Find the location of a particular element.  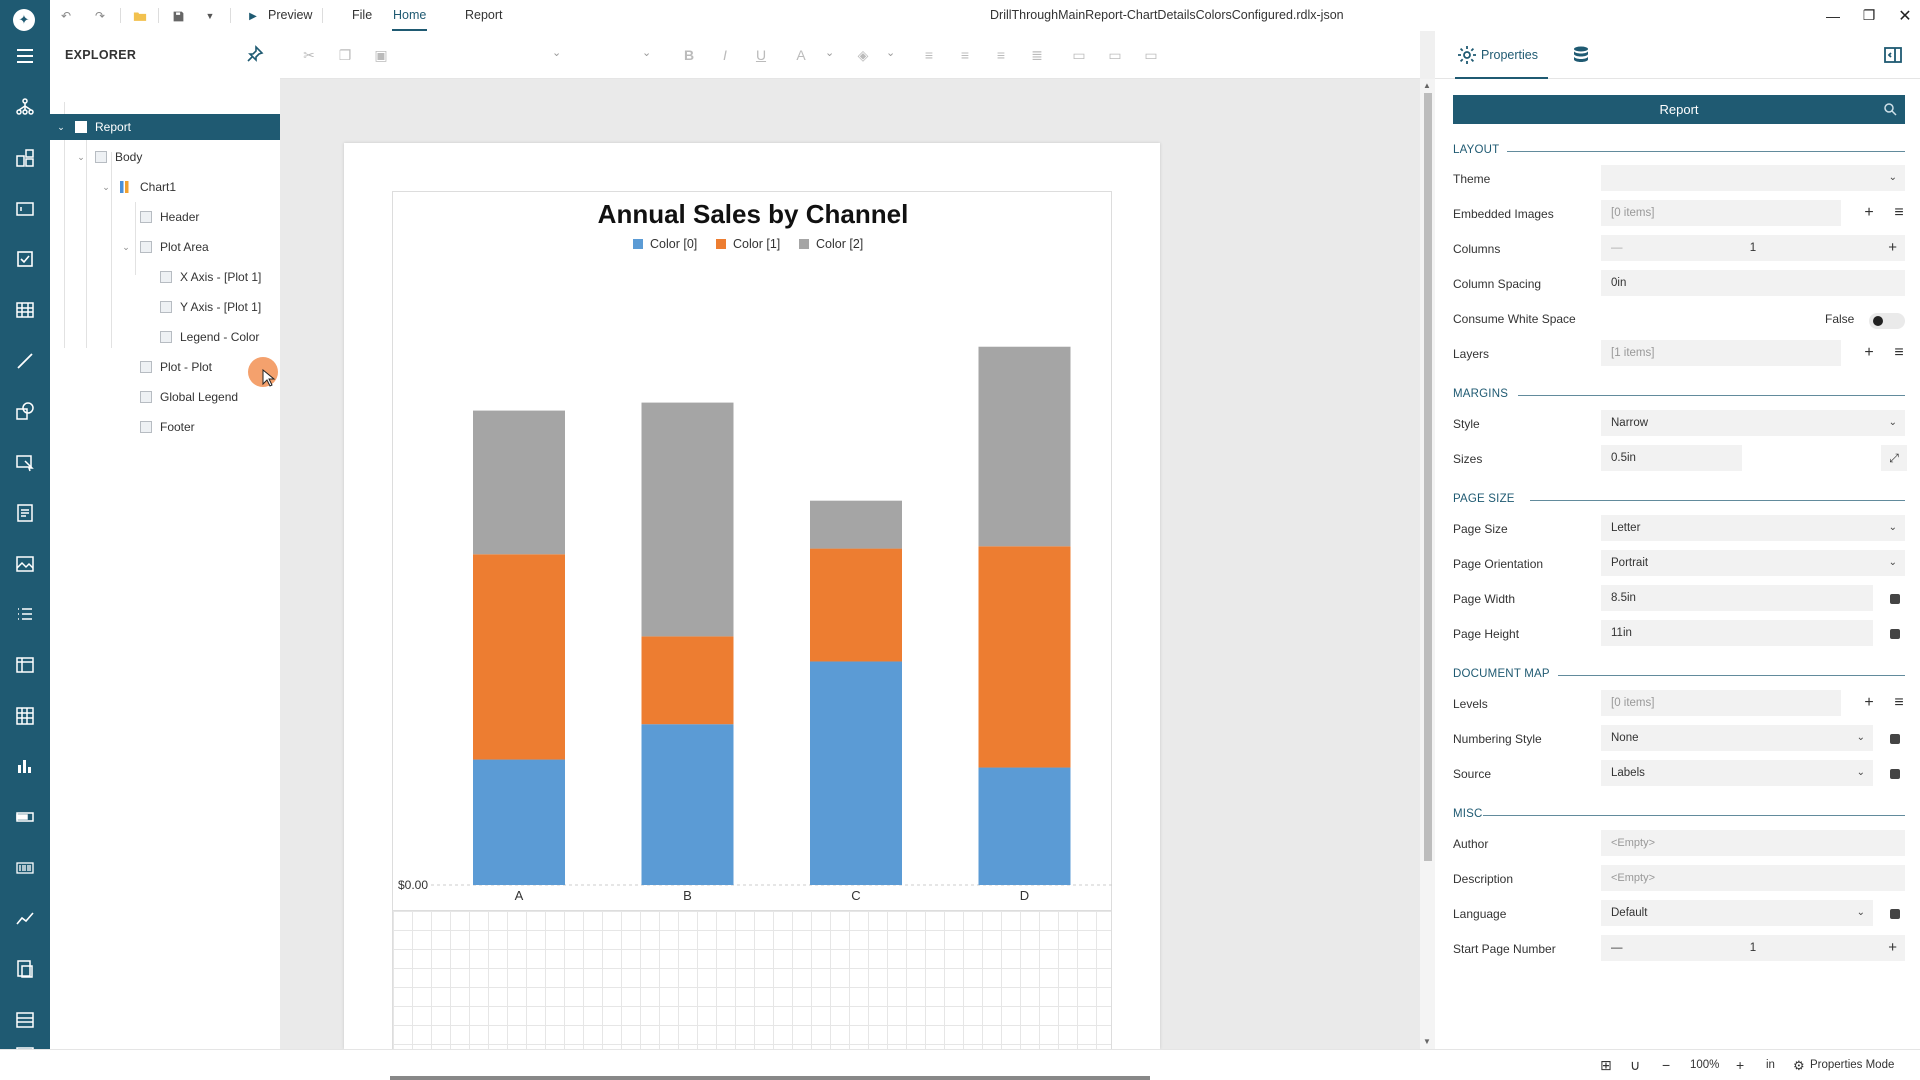

levels-field: [0 items] is located at coordinates (1721, 703).